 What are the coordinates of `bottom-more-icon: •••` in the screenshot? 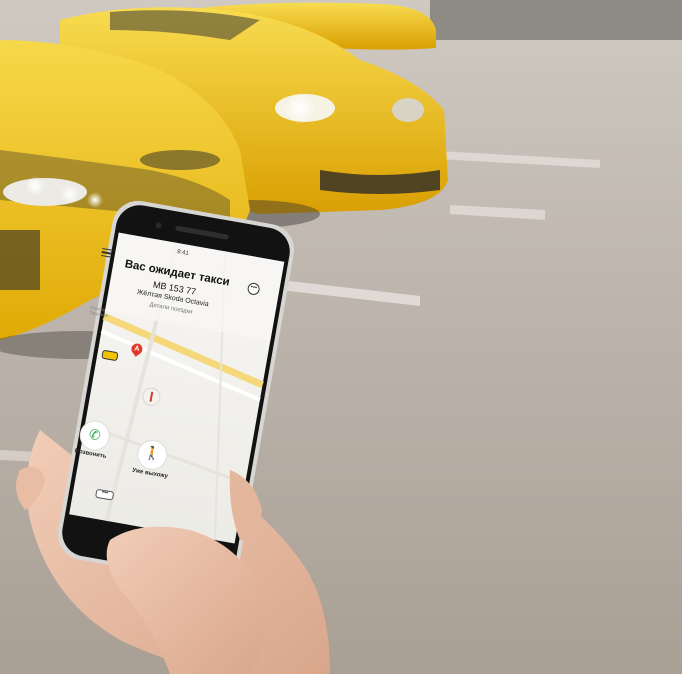 It's located at (105, 494).